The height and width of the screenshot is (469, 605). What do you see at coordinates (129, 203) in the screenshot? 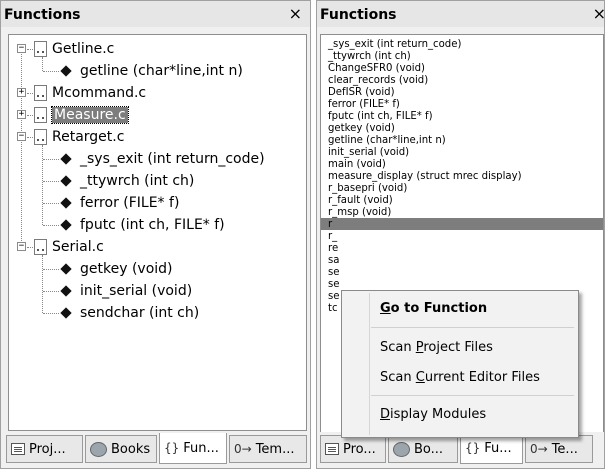
I see `tree-function-item: ferror (FILE* f)` at bounding box center [129, 203].